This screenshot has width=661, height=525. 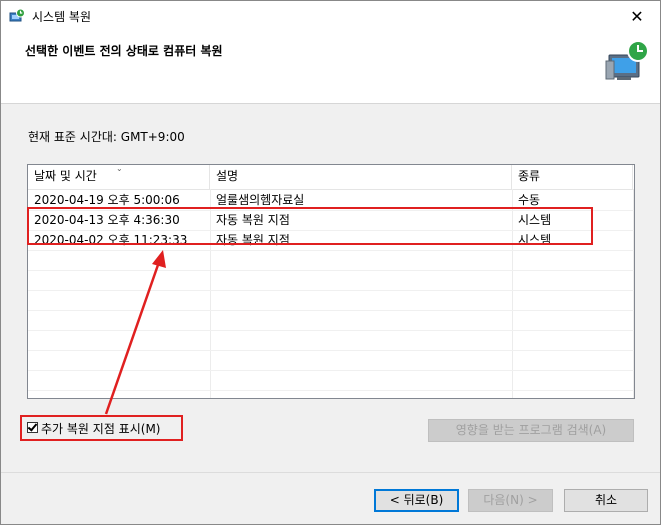 I want to click on system-restore-computer-icon, so click(x=627, y=60).